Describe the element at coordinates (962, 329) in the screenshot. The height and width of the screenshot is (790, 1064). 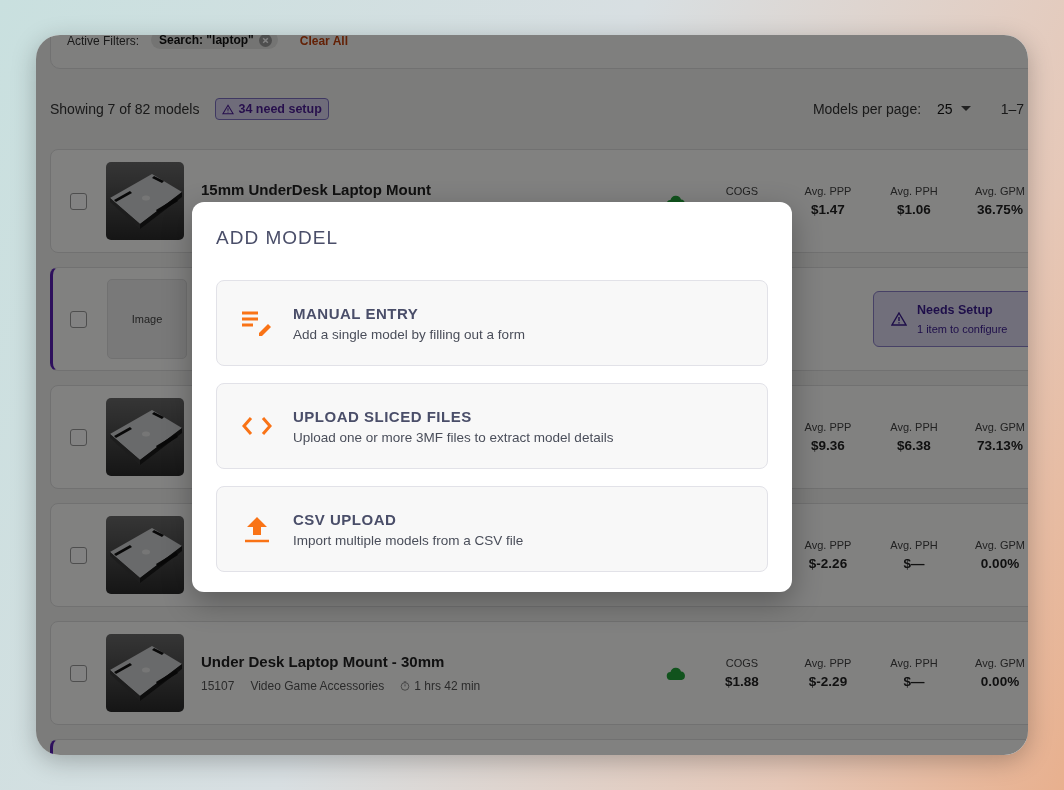
I see `needs-setup-detail: 1 item to configure` at that location.